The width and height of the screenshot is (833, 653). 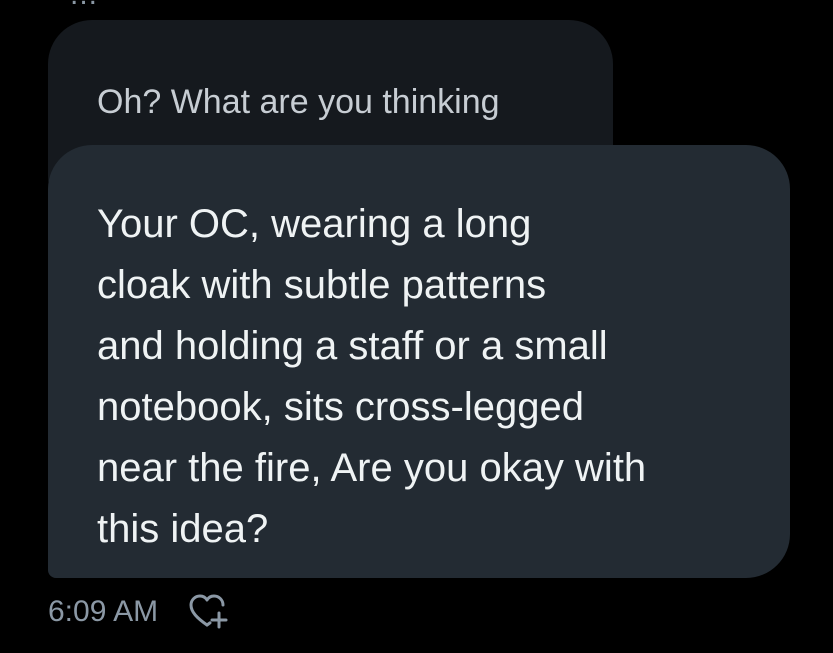 I want to click on message-timestamp: 6:09 AM, so click(x=103, y=611).